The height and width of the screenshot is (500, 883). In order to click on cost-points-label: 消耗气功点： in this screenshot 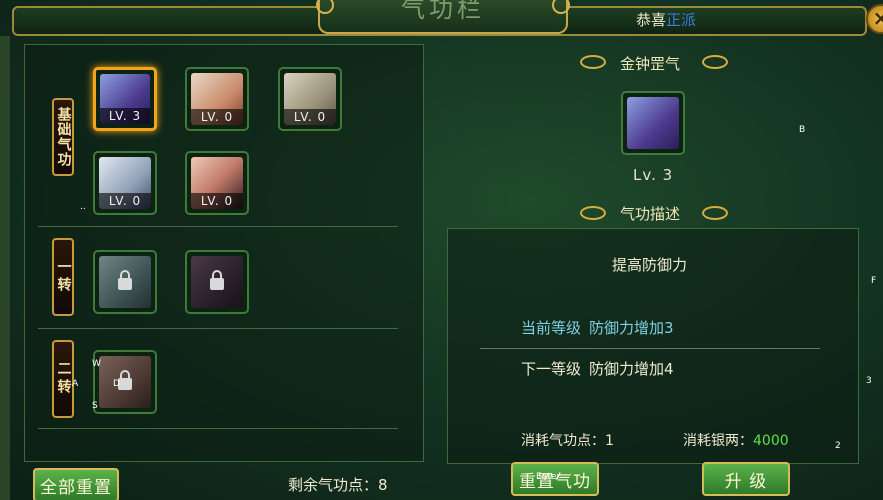, I will do `click(563, 441)`.